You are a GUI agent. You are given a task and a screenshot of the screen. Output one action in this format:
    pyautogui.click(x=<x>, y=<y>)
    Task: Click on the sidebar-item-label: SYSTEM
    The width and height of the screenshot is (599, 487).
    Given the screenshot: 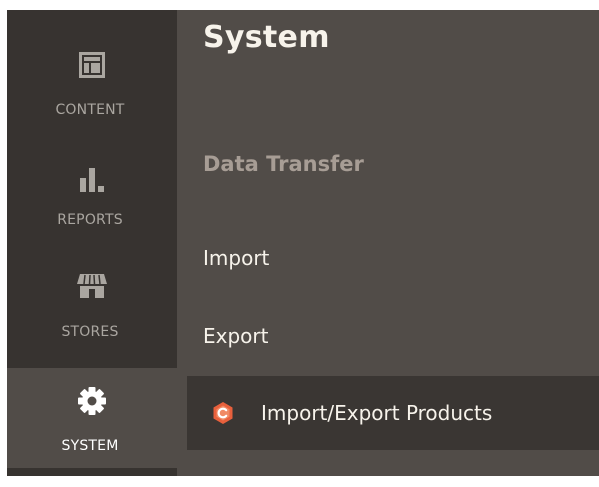 What is the action you would take?
    pyautogui.click(x=90, y=446)
    